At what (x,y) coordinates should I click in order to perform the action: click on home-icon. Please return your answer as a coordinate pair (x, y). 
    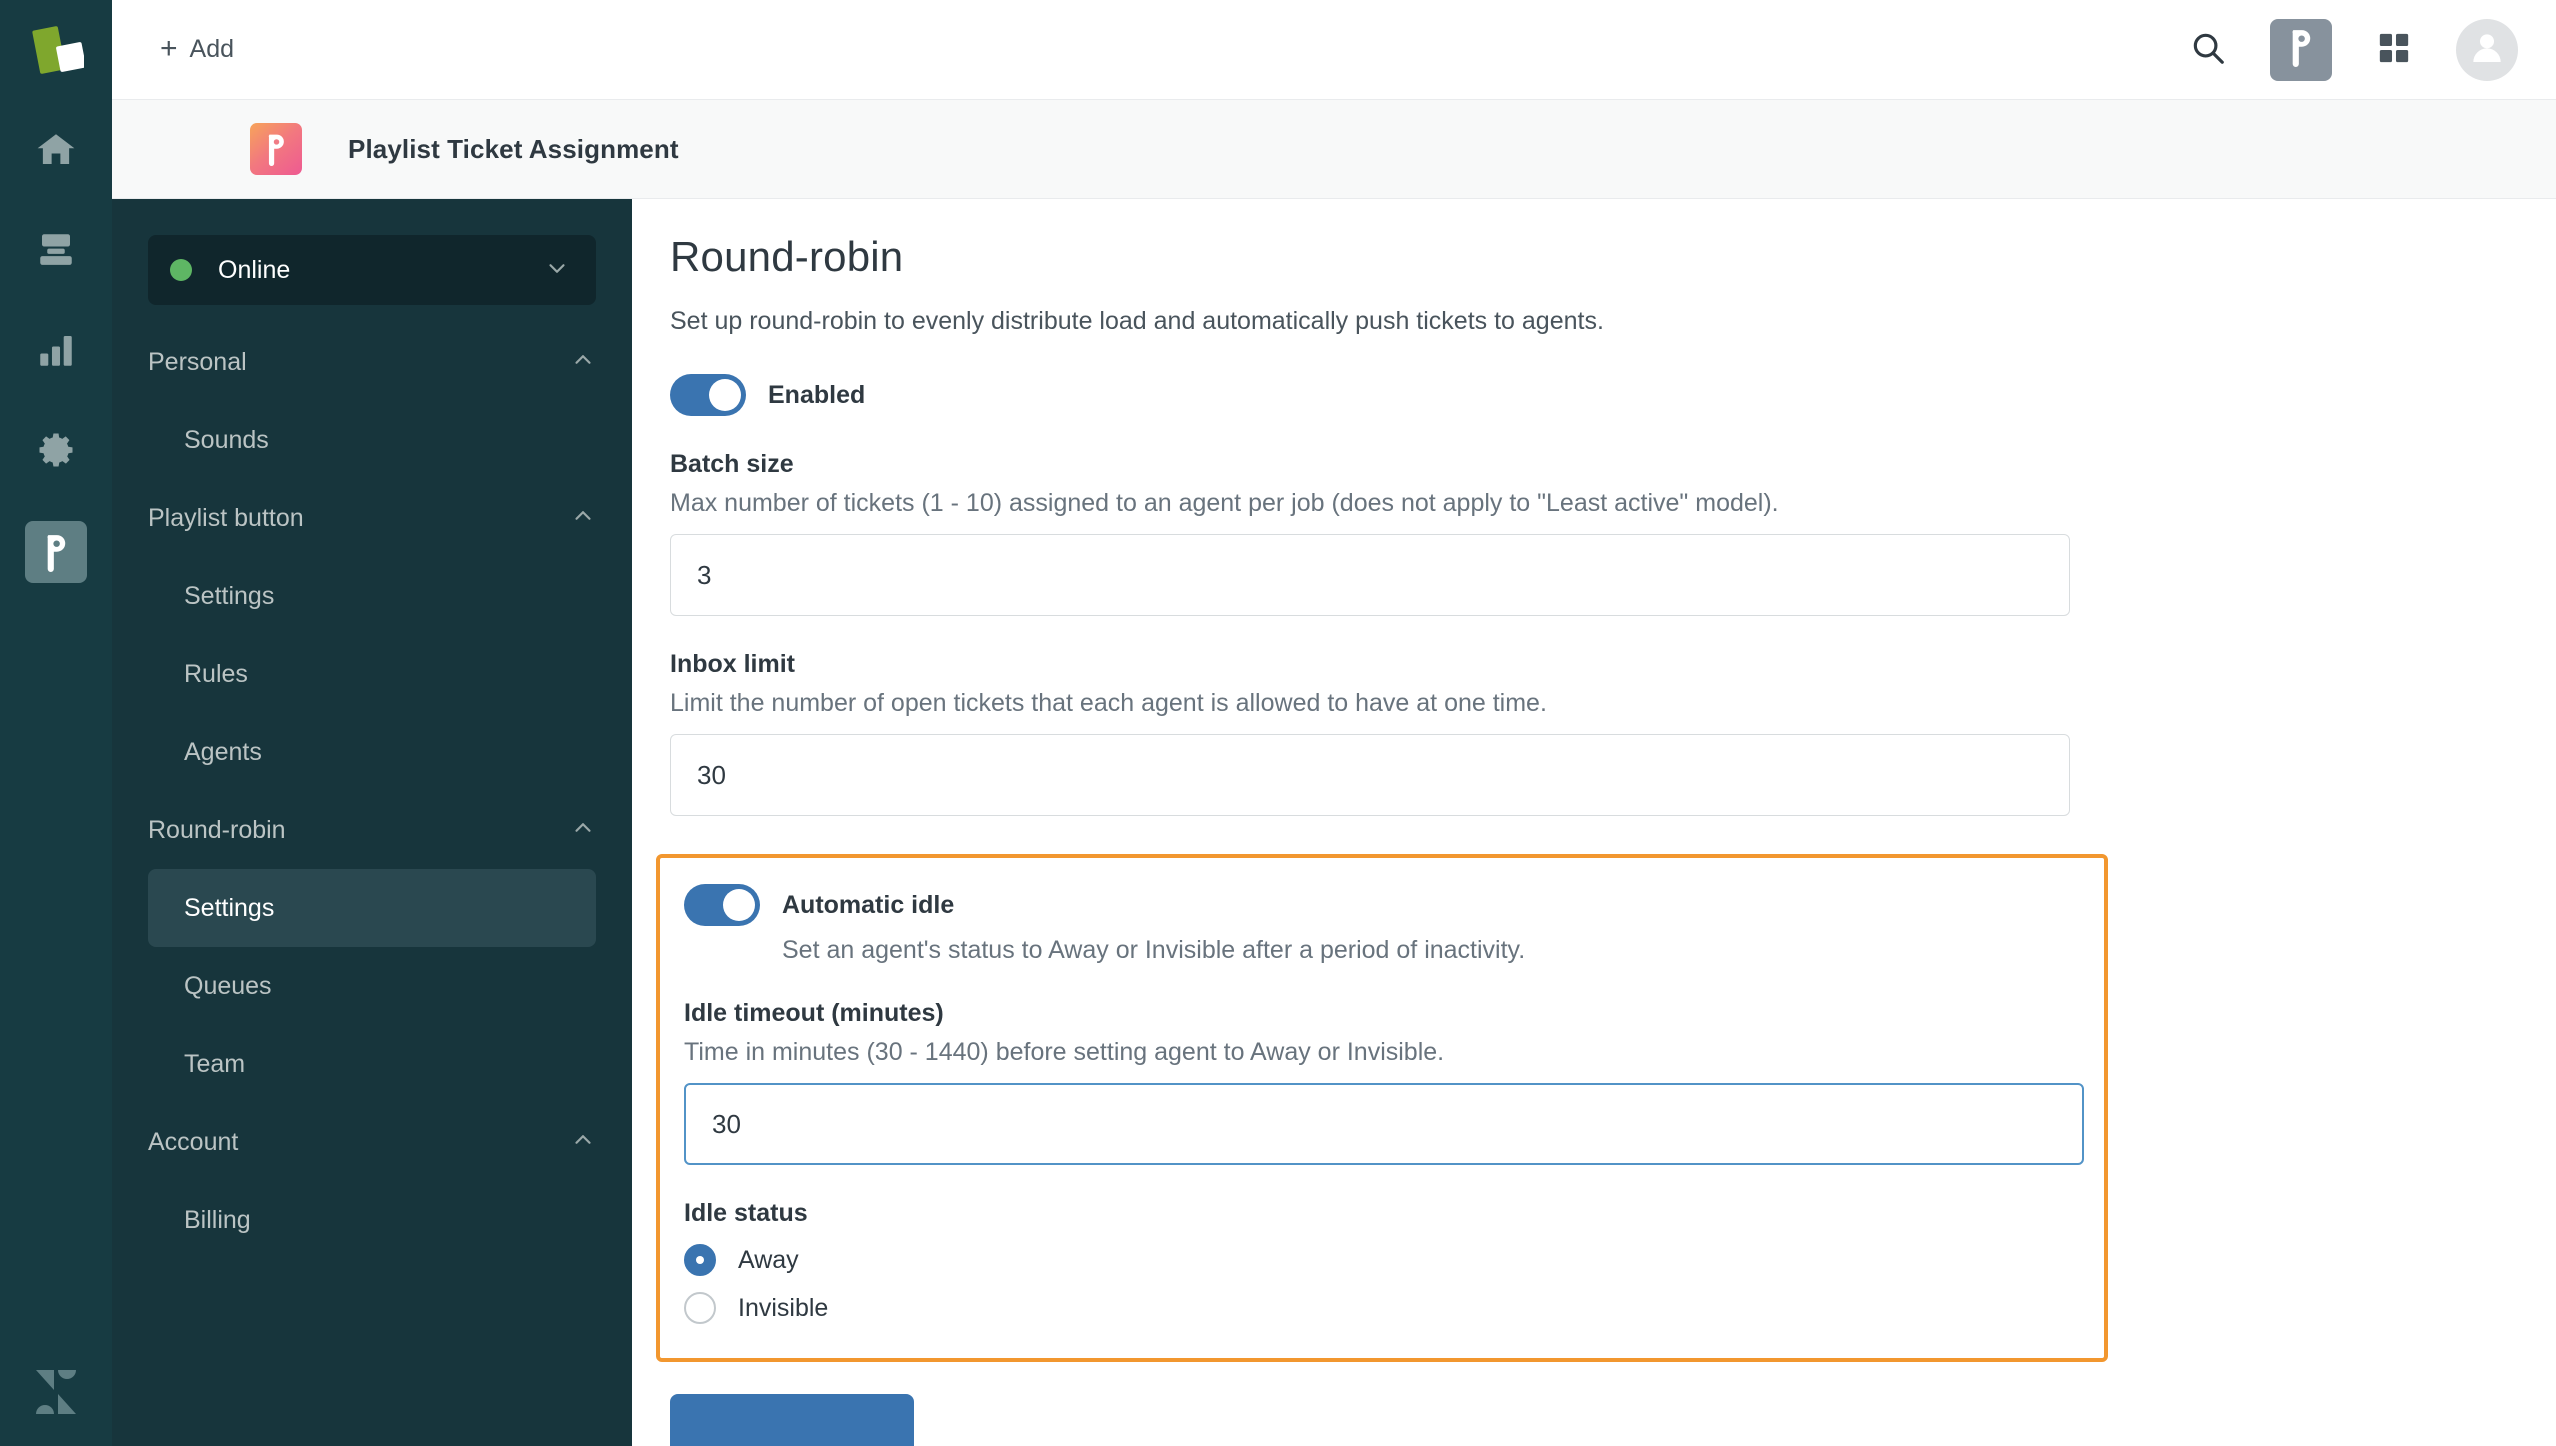
    Looking at the image, I should click on (56, 150).